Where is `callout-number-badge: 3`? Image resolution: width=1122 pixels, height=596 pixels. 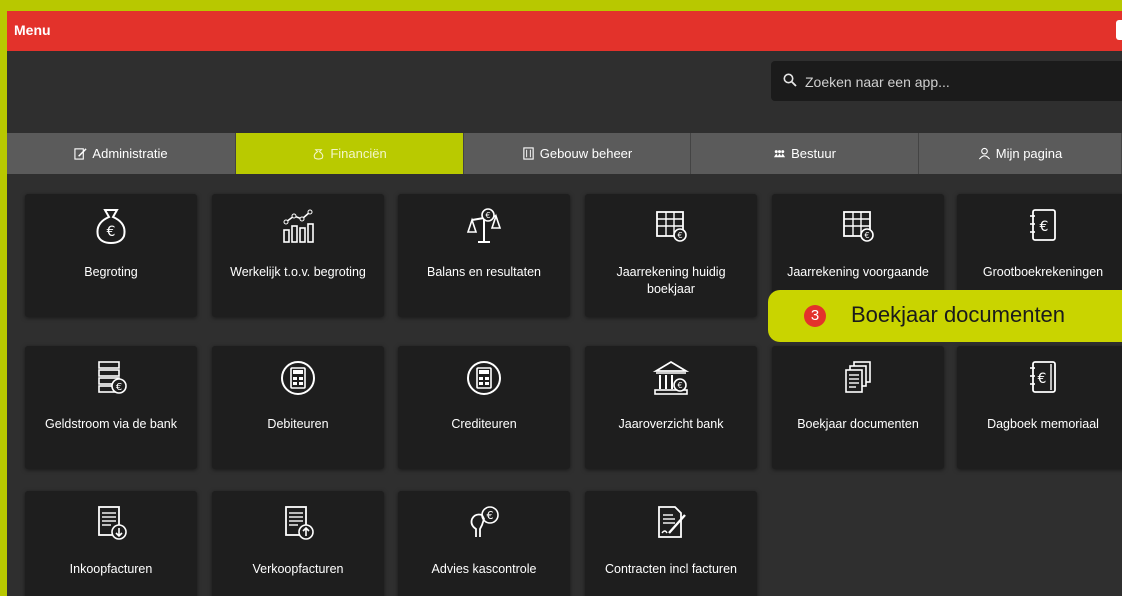 callout-number-badge: 3 is located at coordinates (815, 316).